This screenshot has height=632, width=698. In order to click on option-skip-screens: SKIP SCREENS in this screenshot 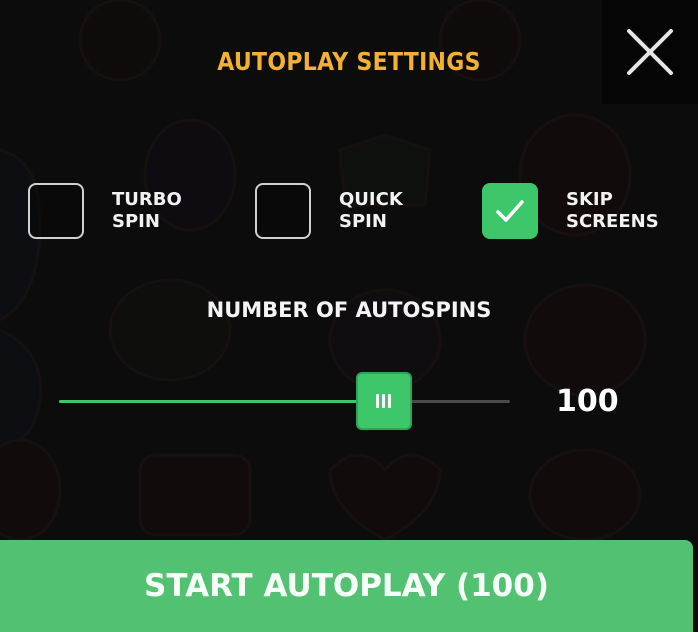, I will do `click(584, 211)`.